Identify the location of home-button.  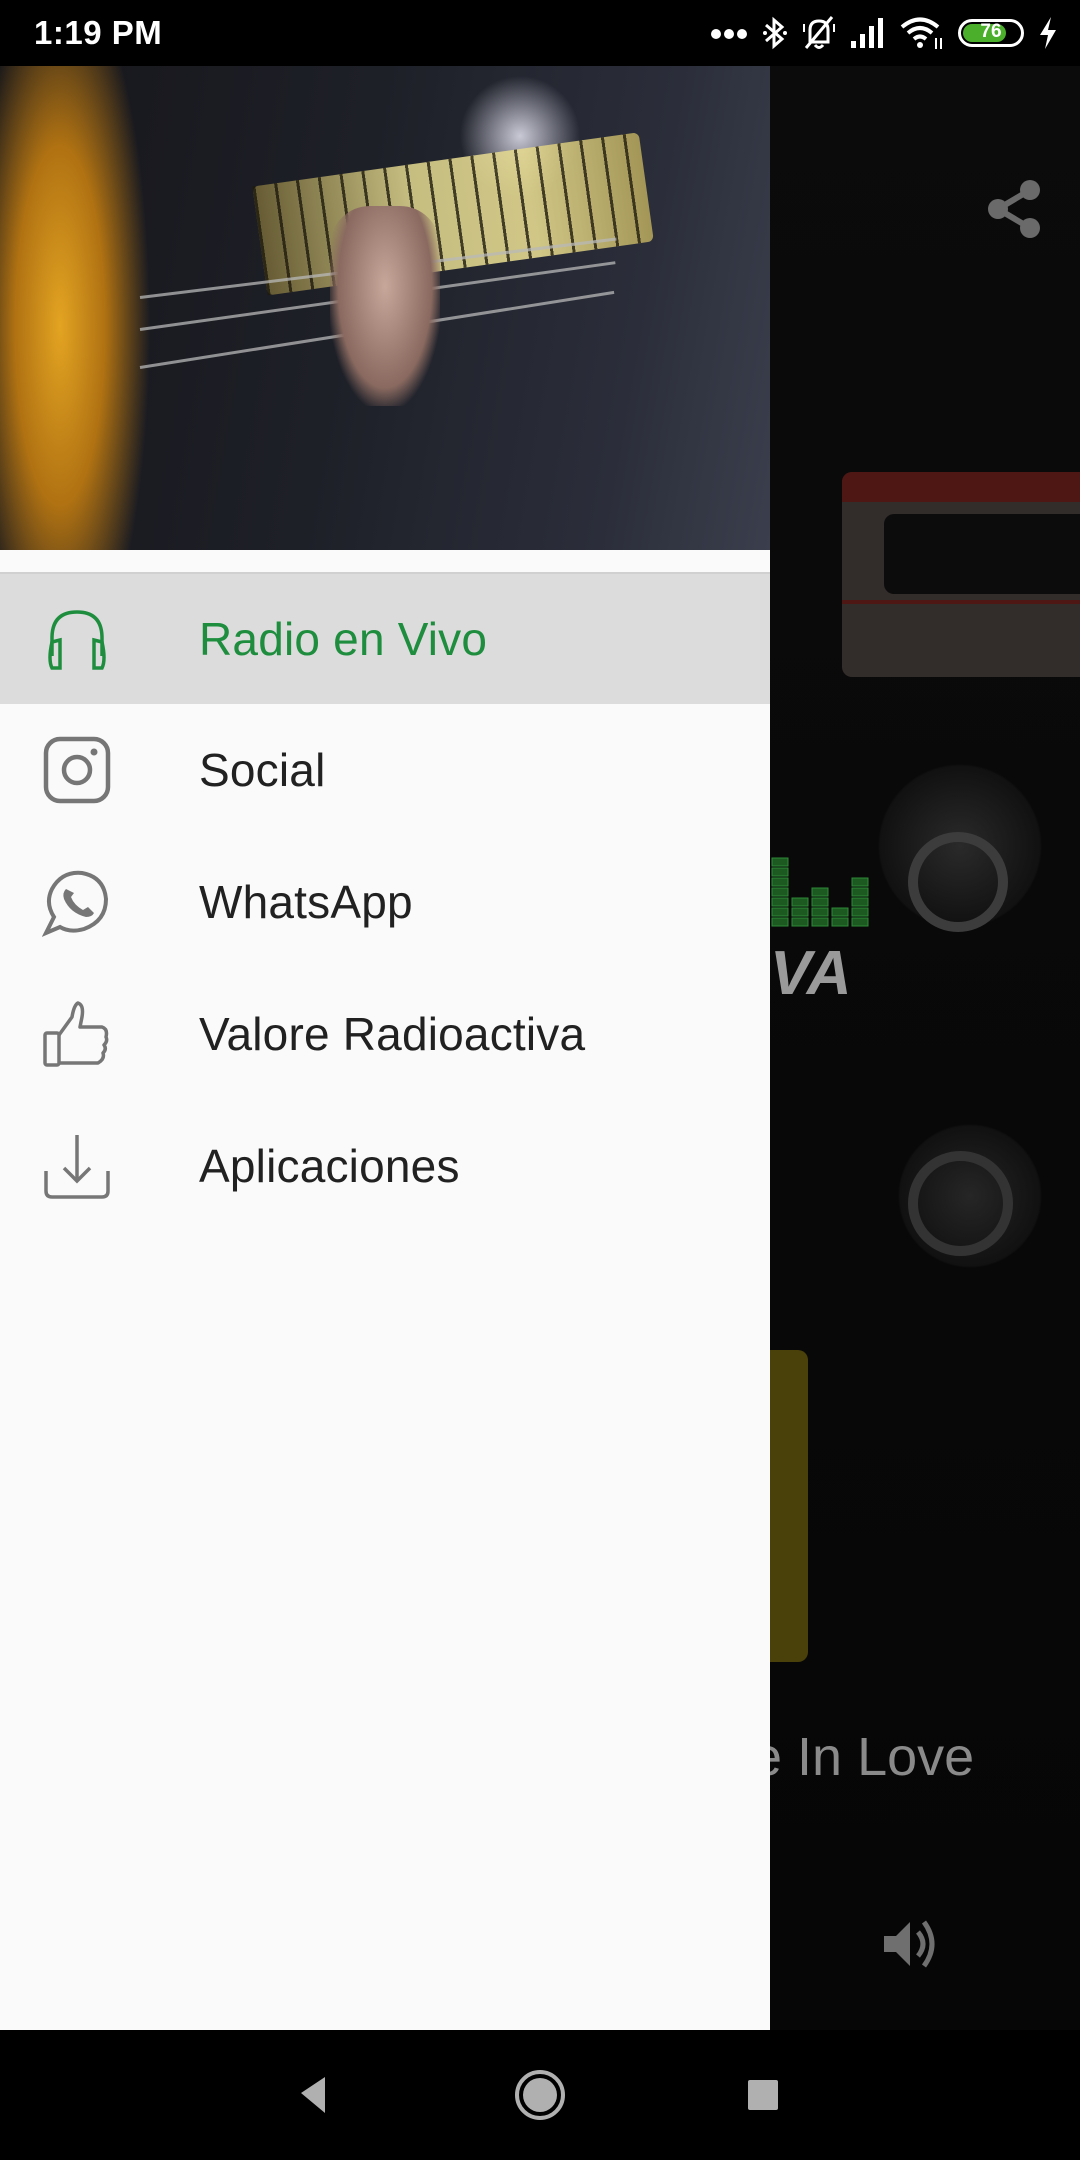
(540, 2095).